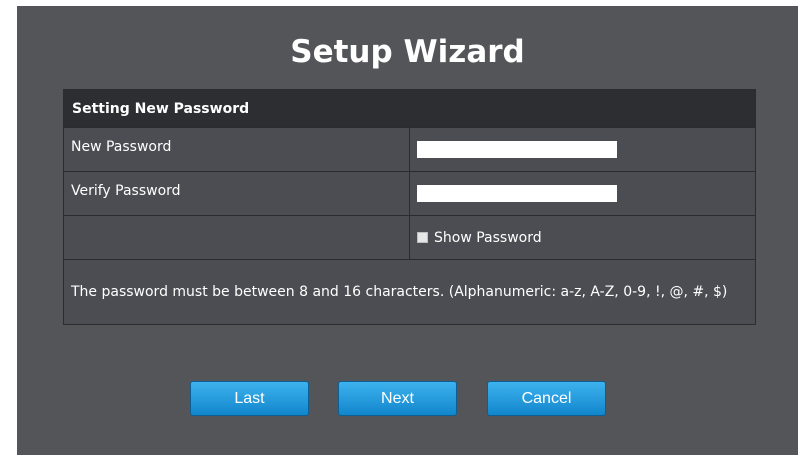 The height and width of the screenshot is (455, 798). Describe the element at coordinates (236, 193) in the screenshot. I see `verify-password-label-cell: Verify Password` at that location.